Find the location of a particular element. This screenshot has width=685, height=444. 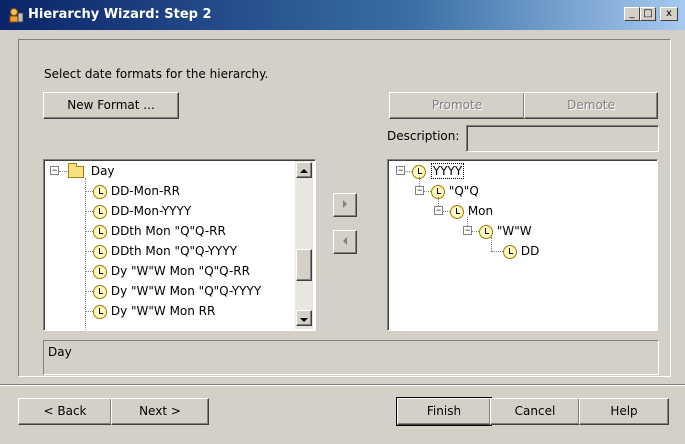

move-right-button is located at coordinates (345, 205).